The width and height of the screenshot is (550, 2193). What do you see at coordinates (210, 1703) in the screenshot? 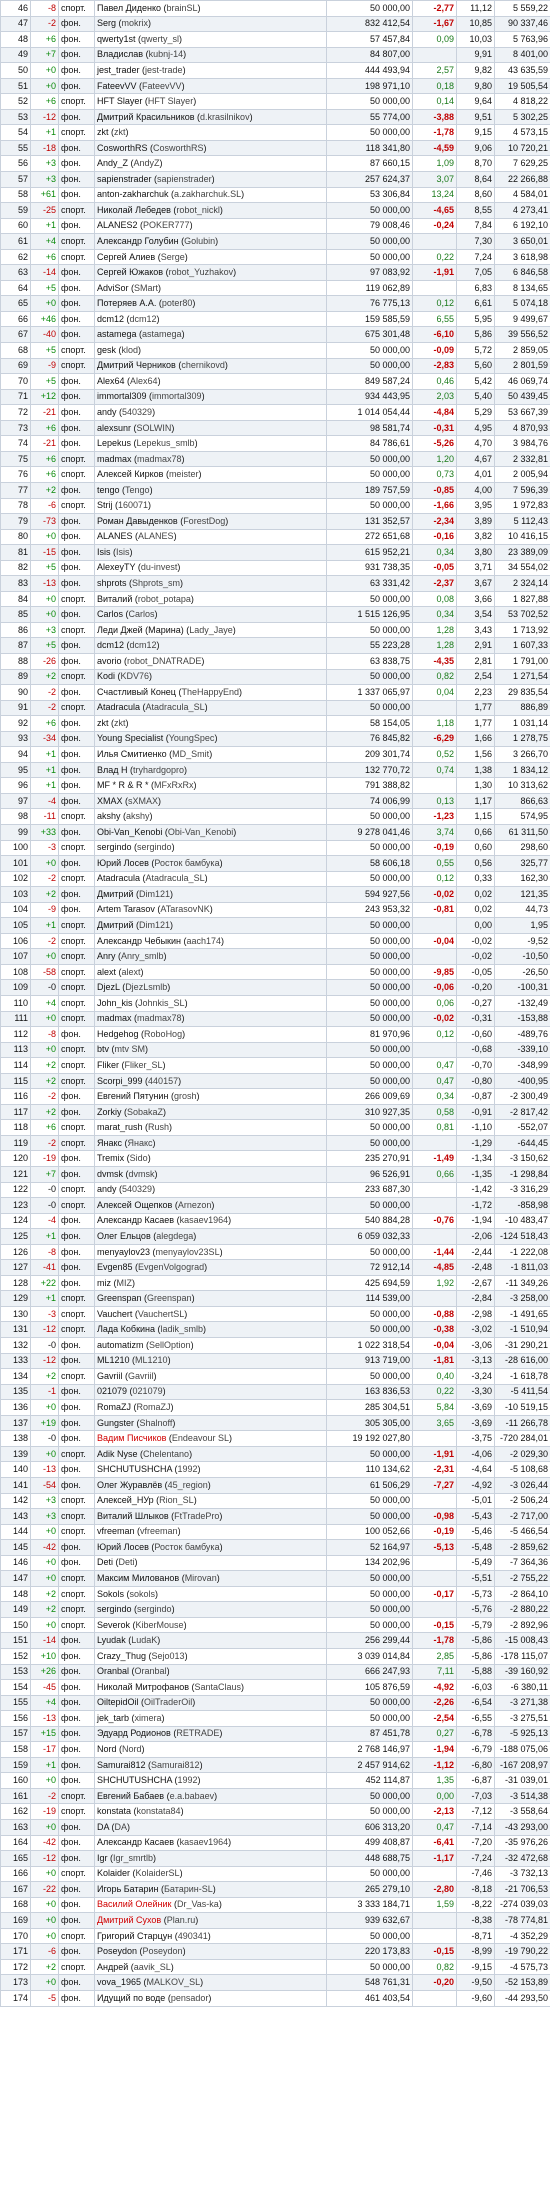
I see `participant-cell: OiltepidOil (OilTraderOil)` at bounding box center [210, 1703].